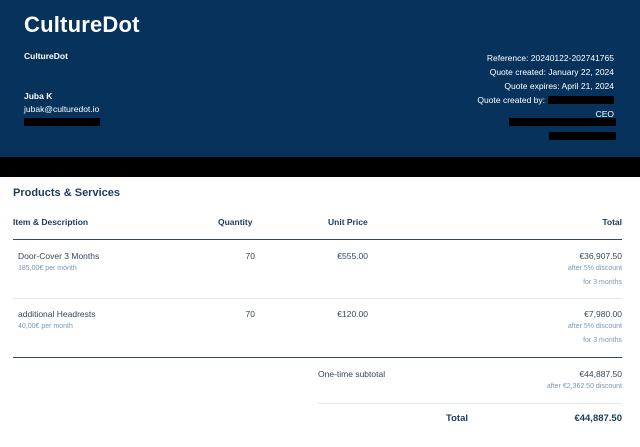  Describe the element at coordinates (62, 122) in the screenshot. I see `redacted-contact-phone` at that location.